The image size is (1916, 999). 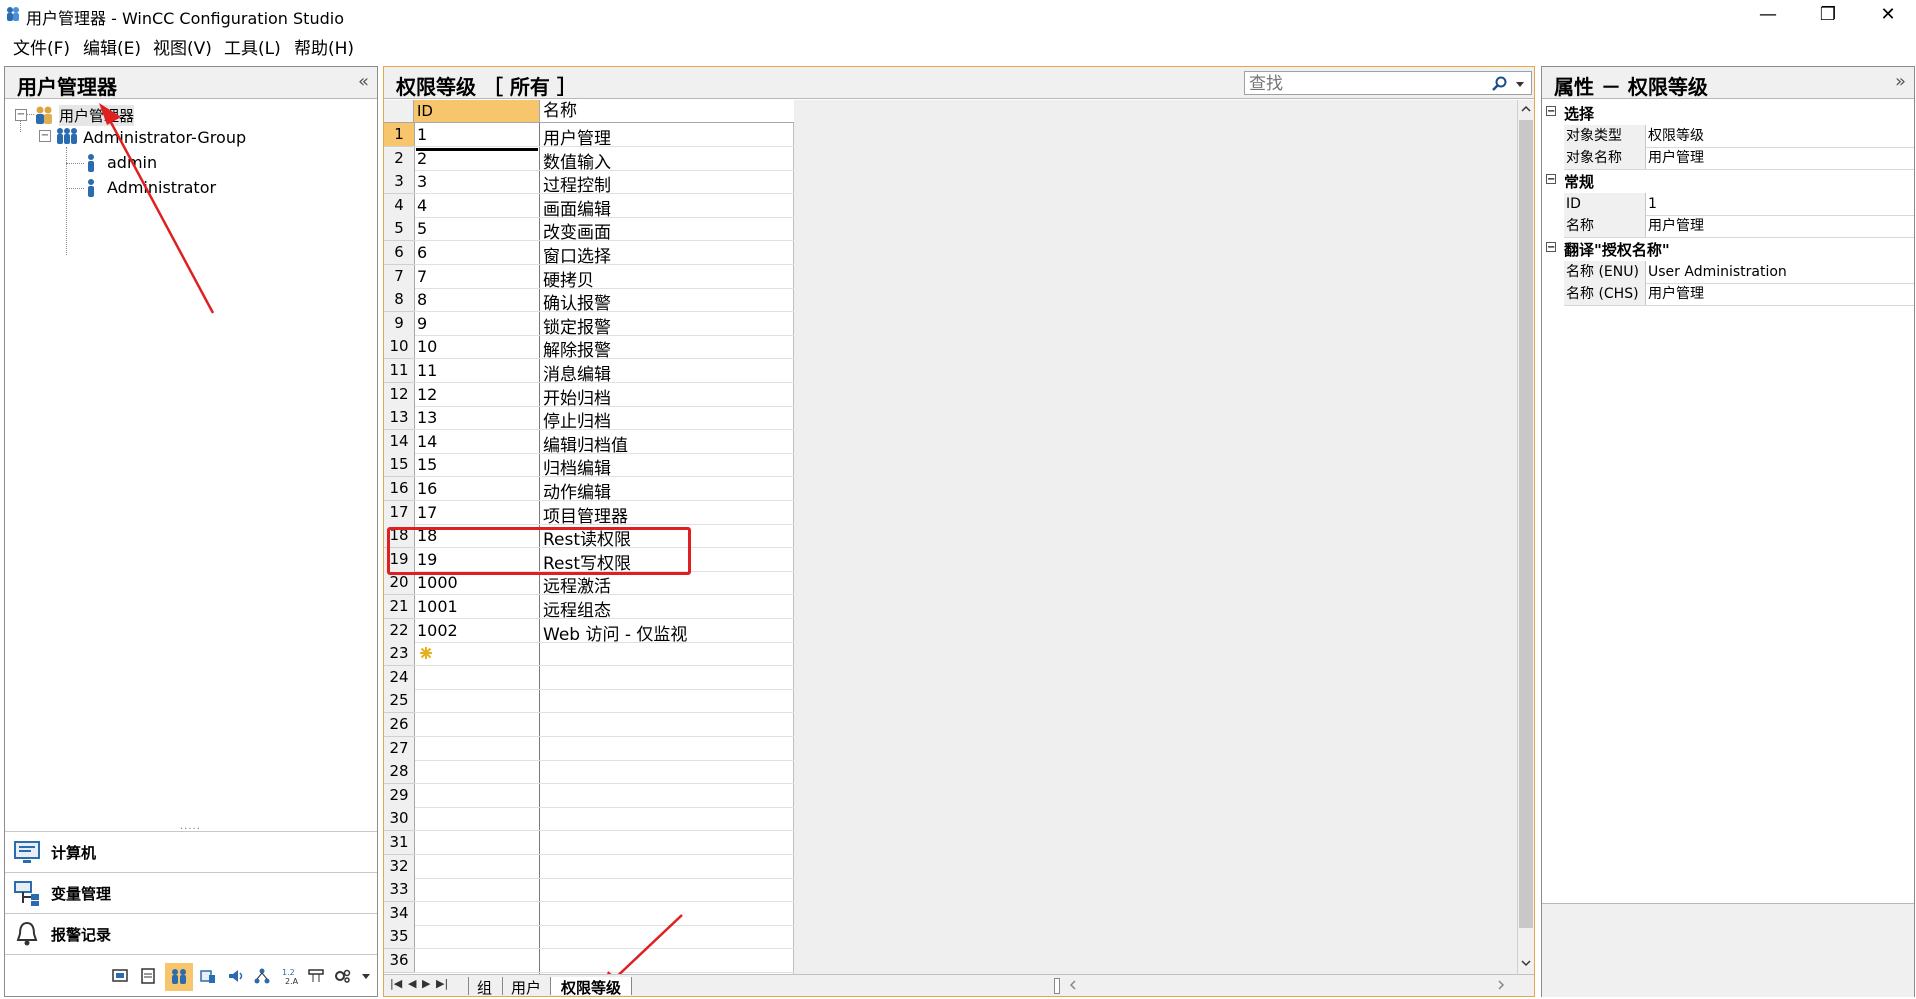 What do you see at coordinates (1073, 985) in the screenshot?
I see `scroll-left-icon` at bounding box center [1073, 985].